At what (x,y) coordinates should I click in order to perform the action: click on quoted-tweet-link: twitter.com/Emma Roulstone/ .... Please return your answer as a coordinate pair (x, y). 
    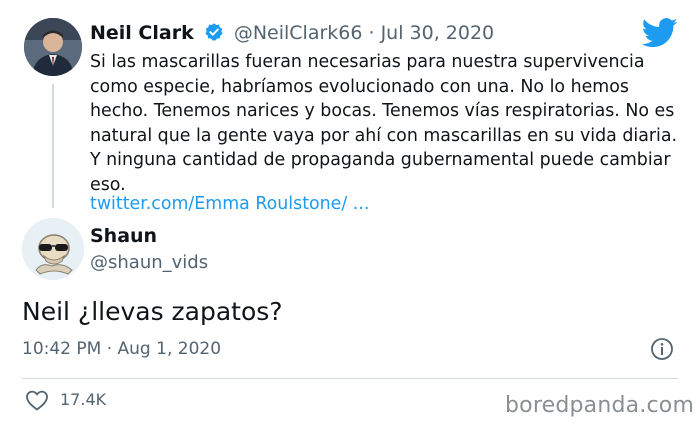
    Looking at the image, I should click on (229, 204).